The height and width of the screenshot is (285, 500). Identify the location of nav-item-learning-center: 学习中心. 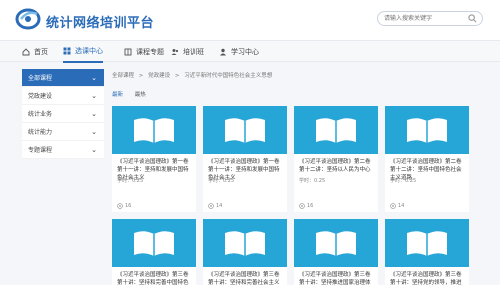
(239, 52).